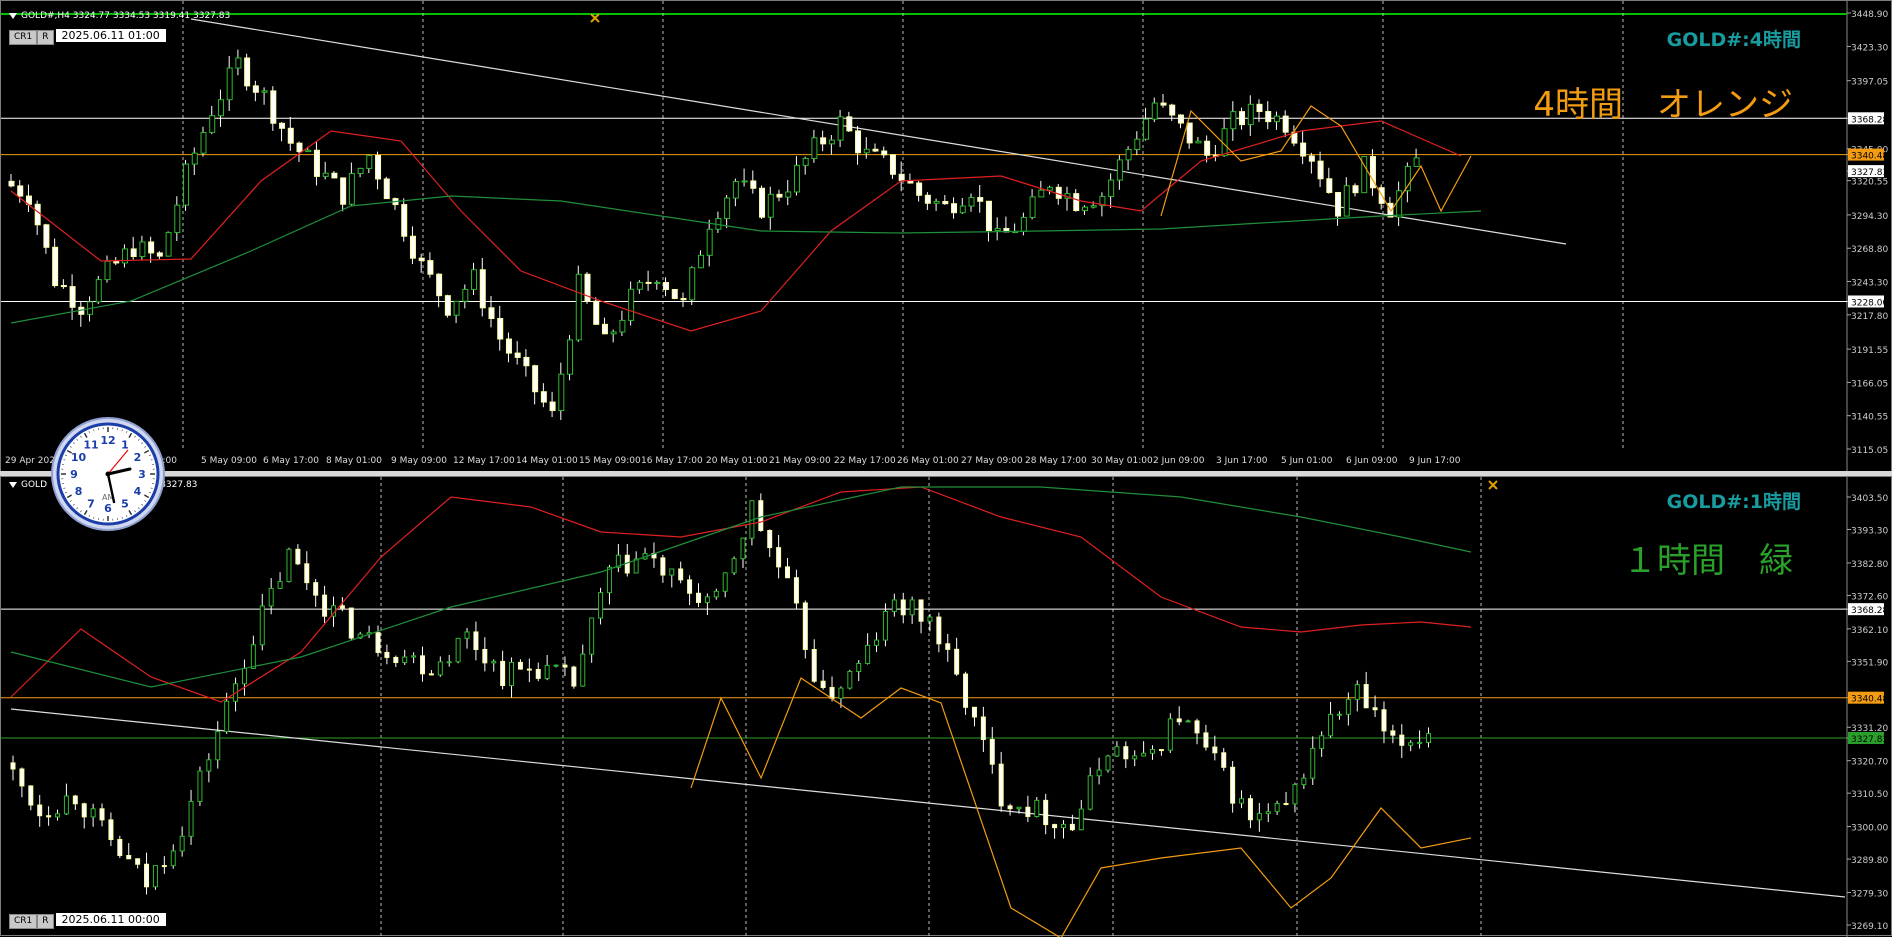 This screenshot has width=1892, height=937. Describe the element at coordinates (928, 461) in the screenshot. I see `time-axis-label: 26 May 01:00` at that location.